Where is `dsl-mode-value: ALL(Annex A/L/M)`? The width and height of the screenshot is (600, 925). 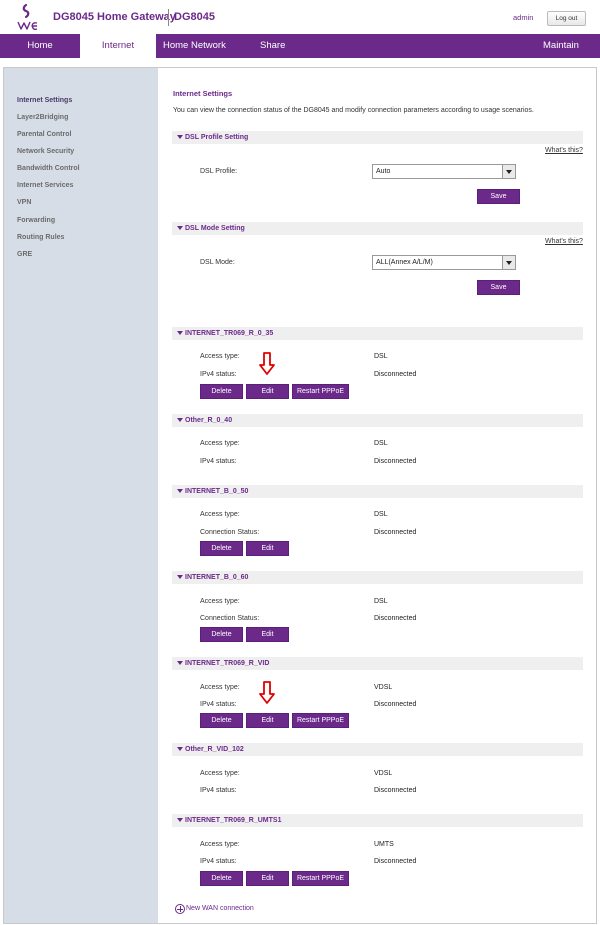 dsl-mode-value: ALL(Annex A/L/M) is located at coordinates (404, 262).